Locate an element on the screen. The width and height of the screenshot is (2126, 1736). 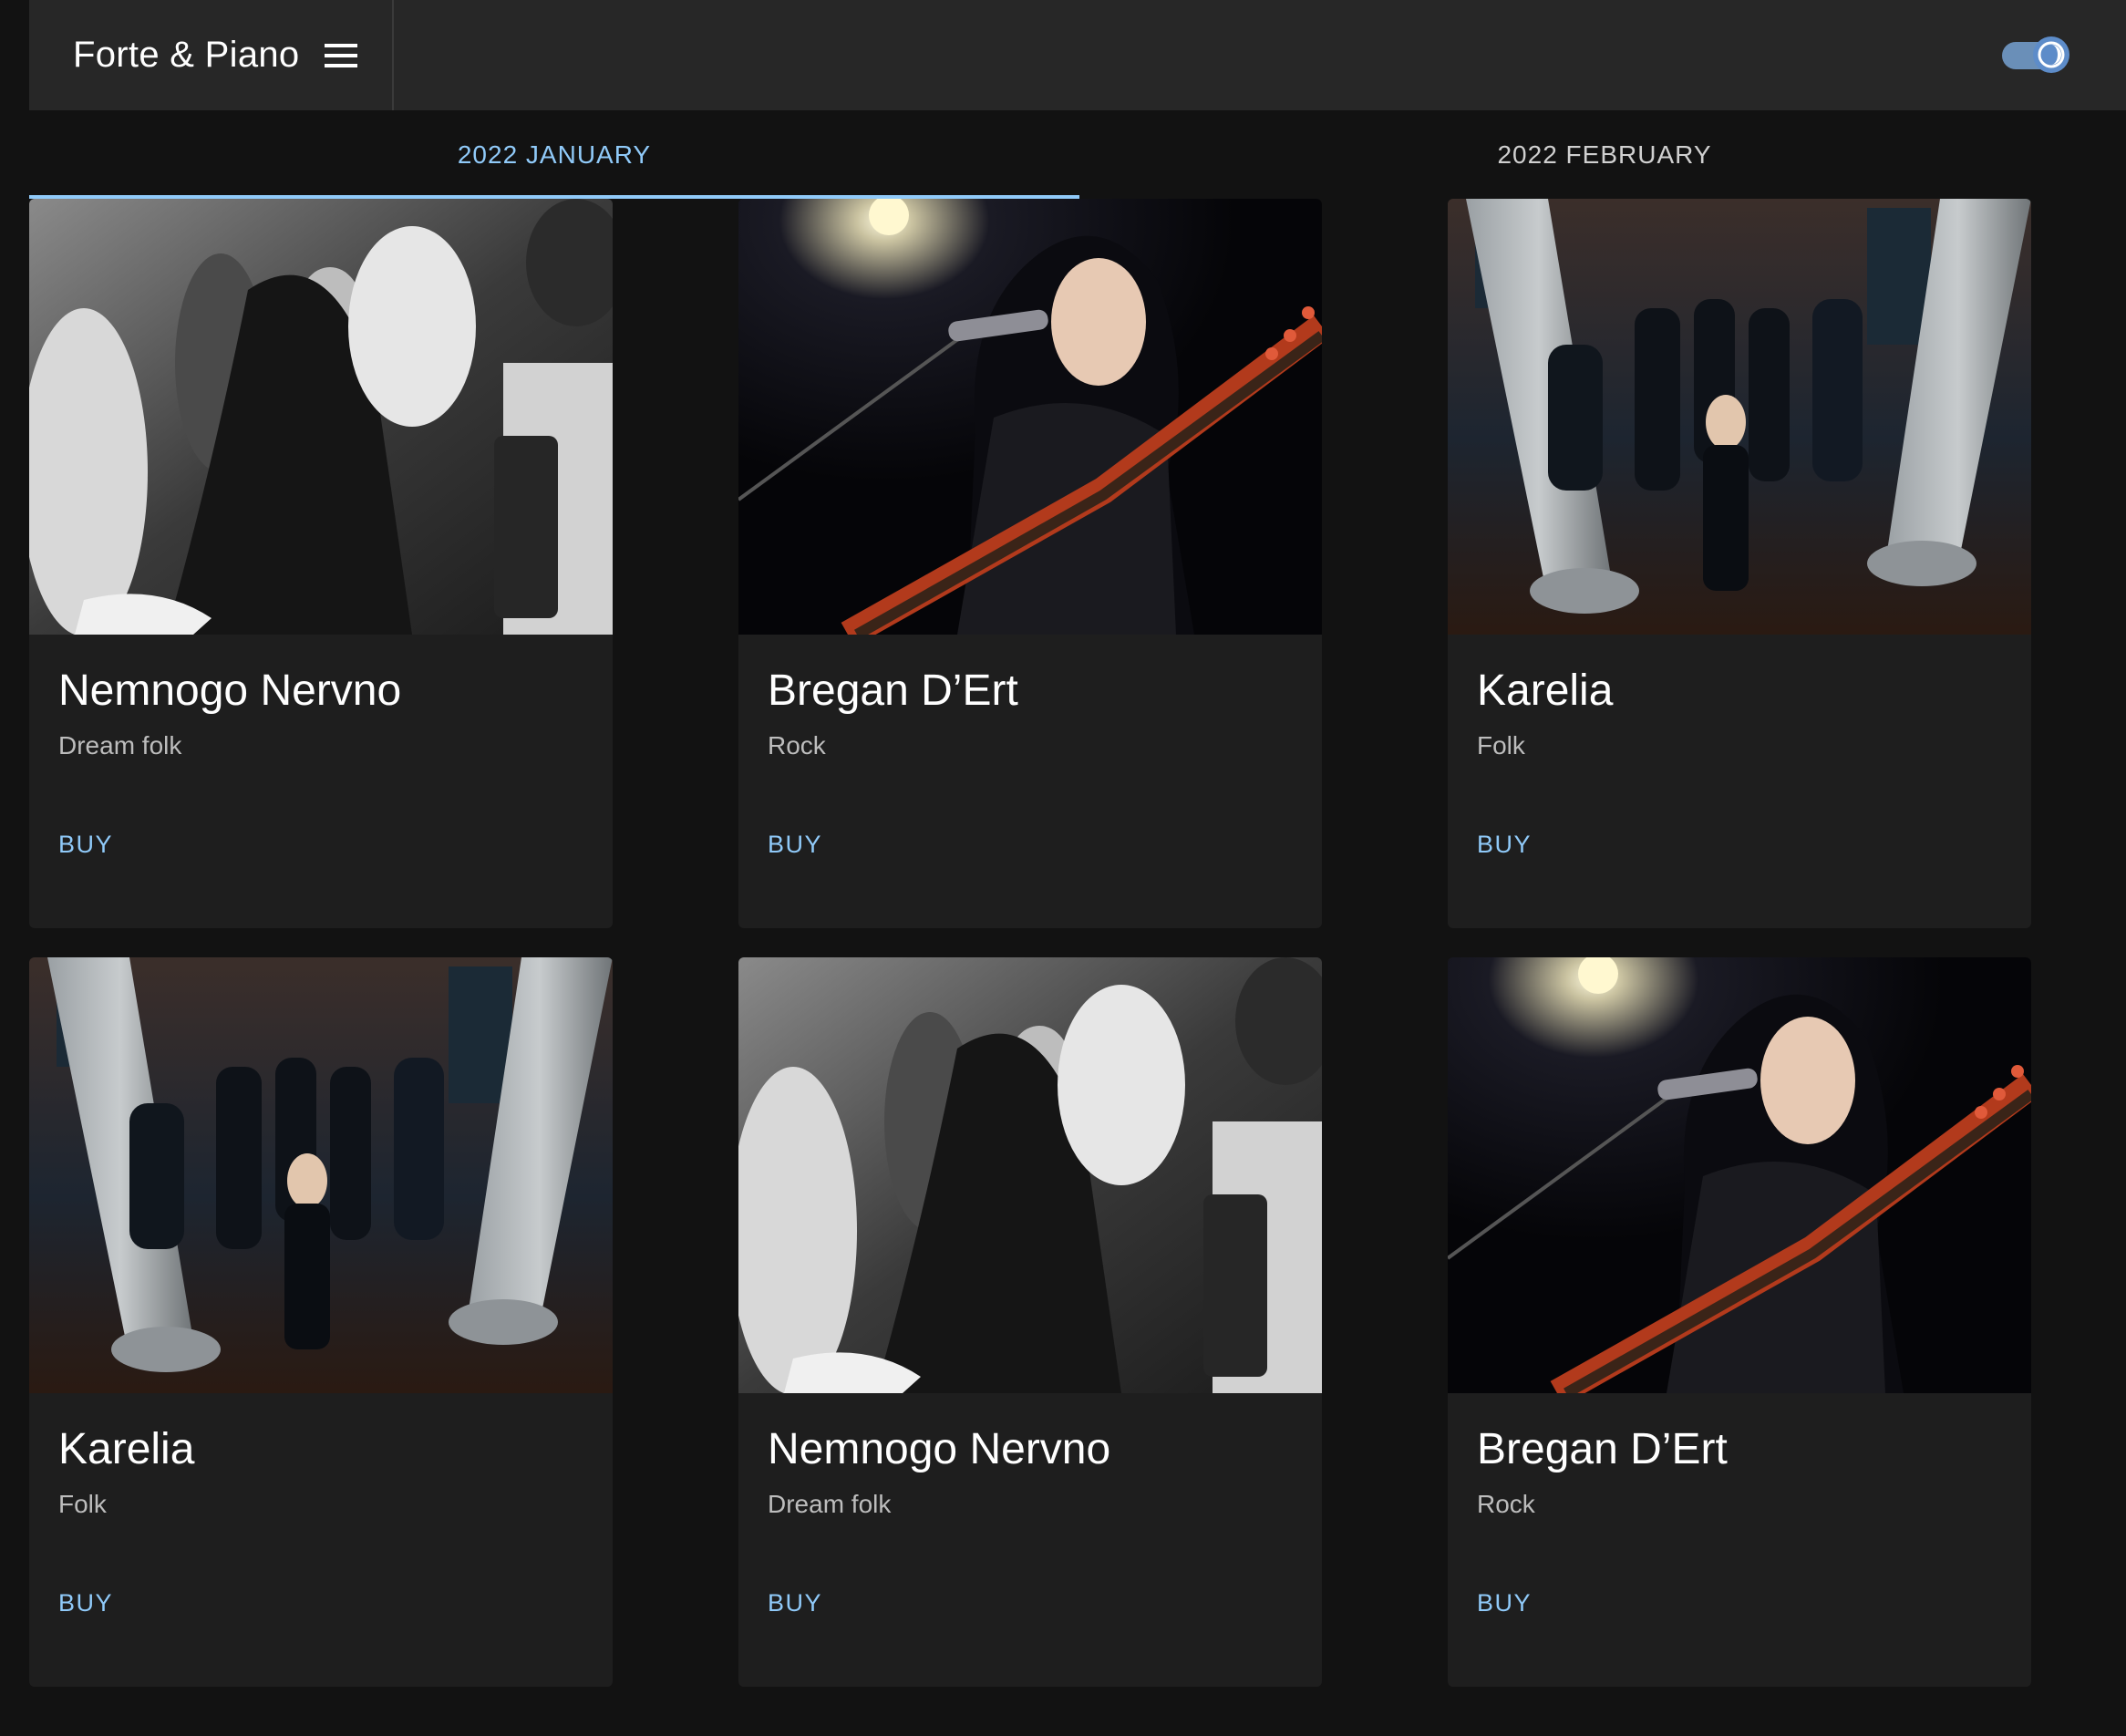
menu-icon is located at coordinates (341, 55).